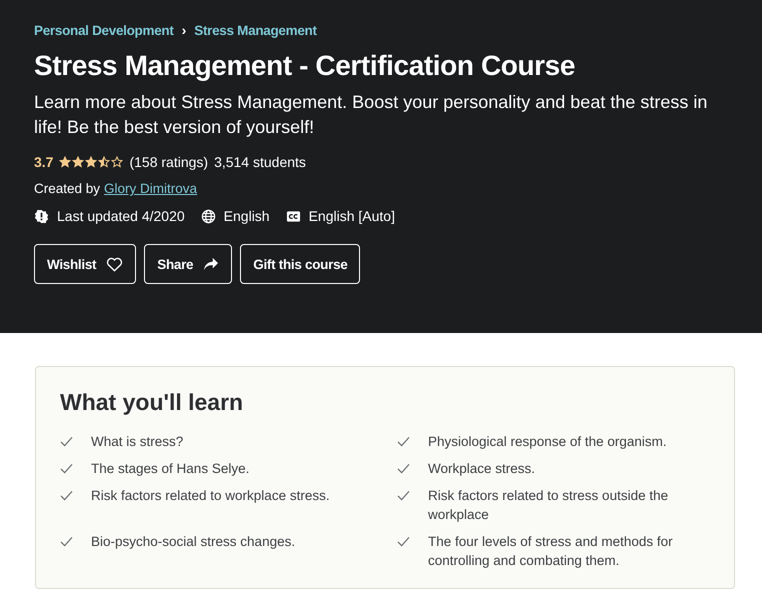 This screenshot has height=603, width=762. What do you see at coordinates (104, 30) in the screenshot?
I see `breadcrumb-link: Personal Development` at bounding box center [104, 30].